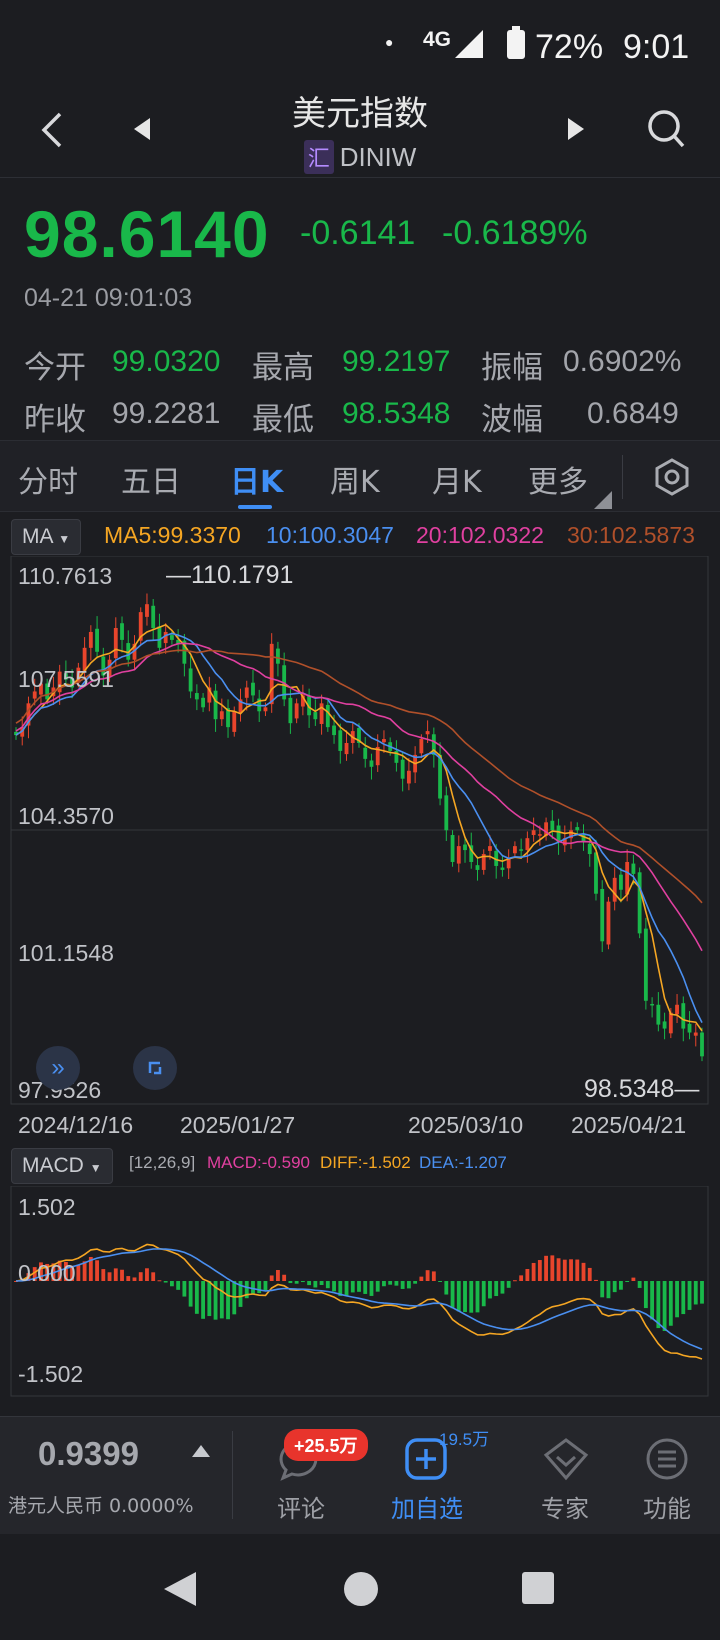 This screenshot has width=720, height=1640. What do you see at coordinates (238, 1125) in the screenshot?
I see `date-label-1: 2025/01/27` at bounding box center [238, 1125].